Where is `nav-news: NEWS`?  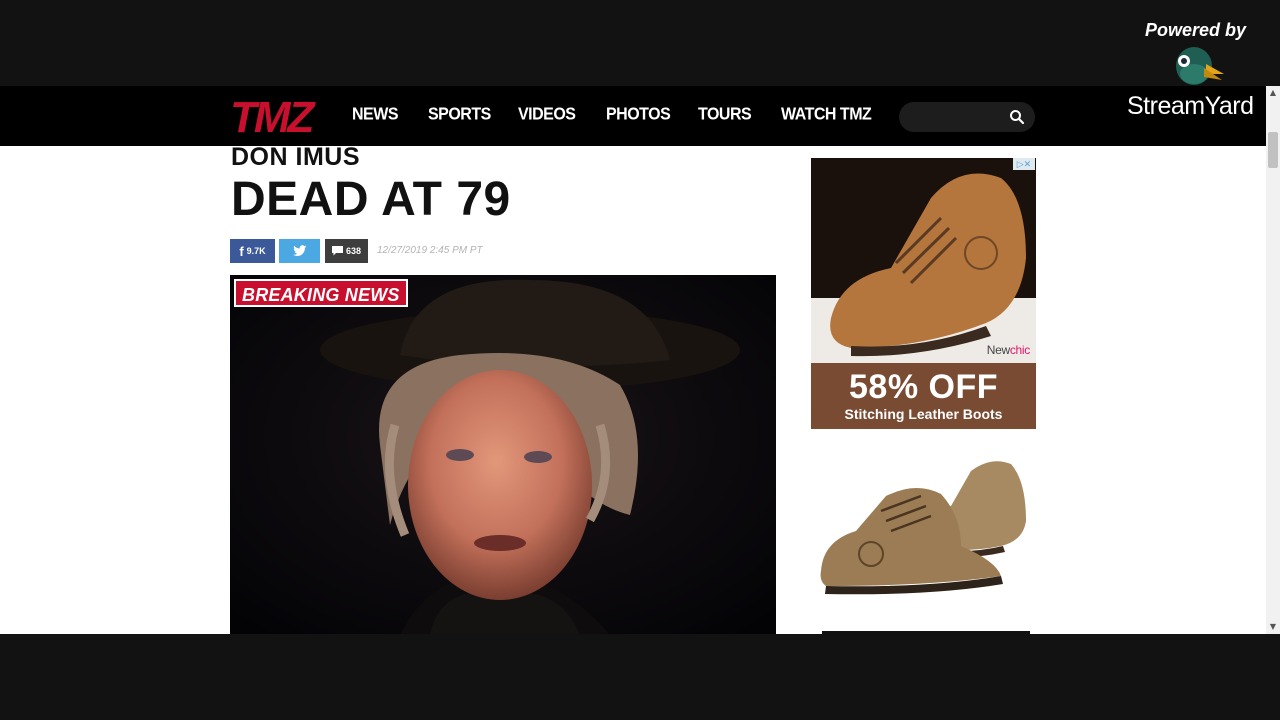 nav-news: NEWS is located at coordinates (375, 114).